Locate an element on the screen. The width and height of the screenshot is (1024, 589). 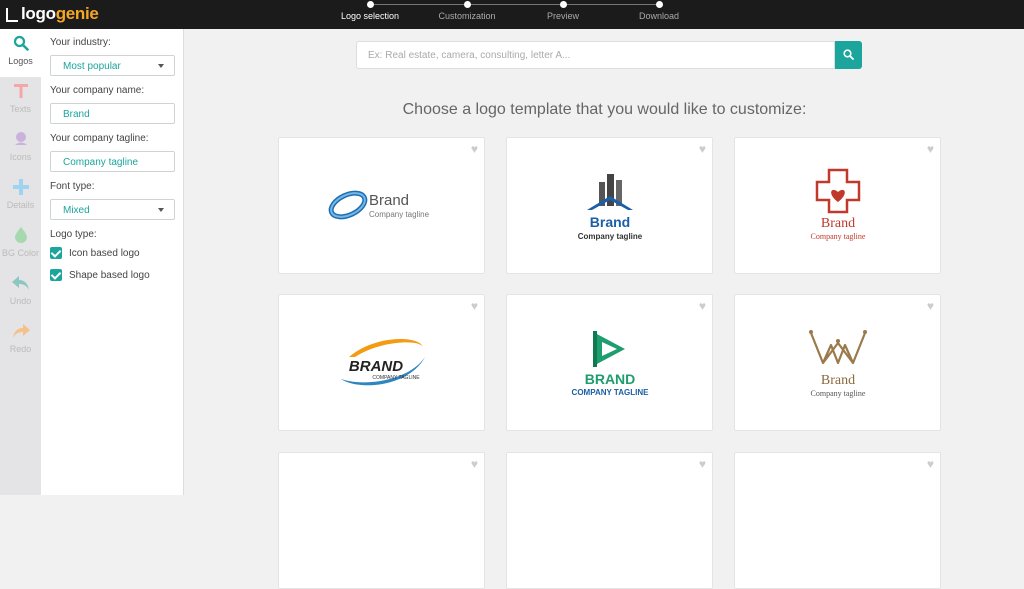
industry-select: Most popular is located at coordinates (112, 65).